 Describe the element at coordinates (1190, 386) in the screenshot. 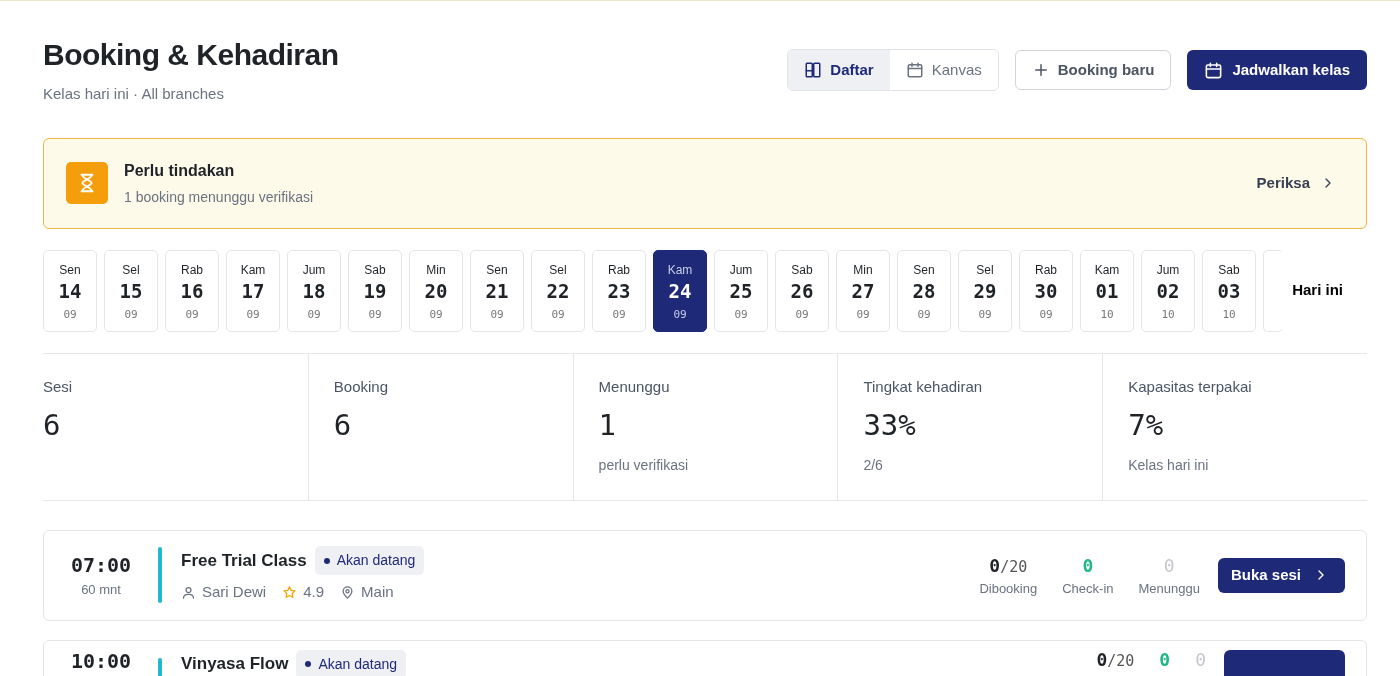

I see `stat-label: Kapasitas terpakai` at that location.